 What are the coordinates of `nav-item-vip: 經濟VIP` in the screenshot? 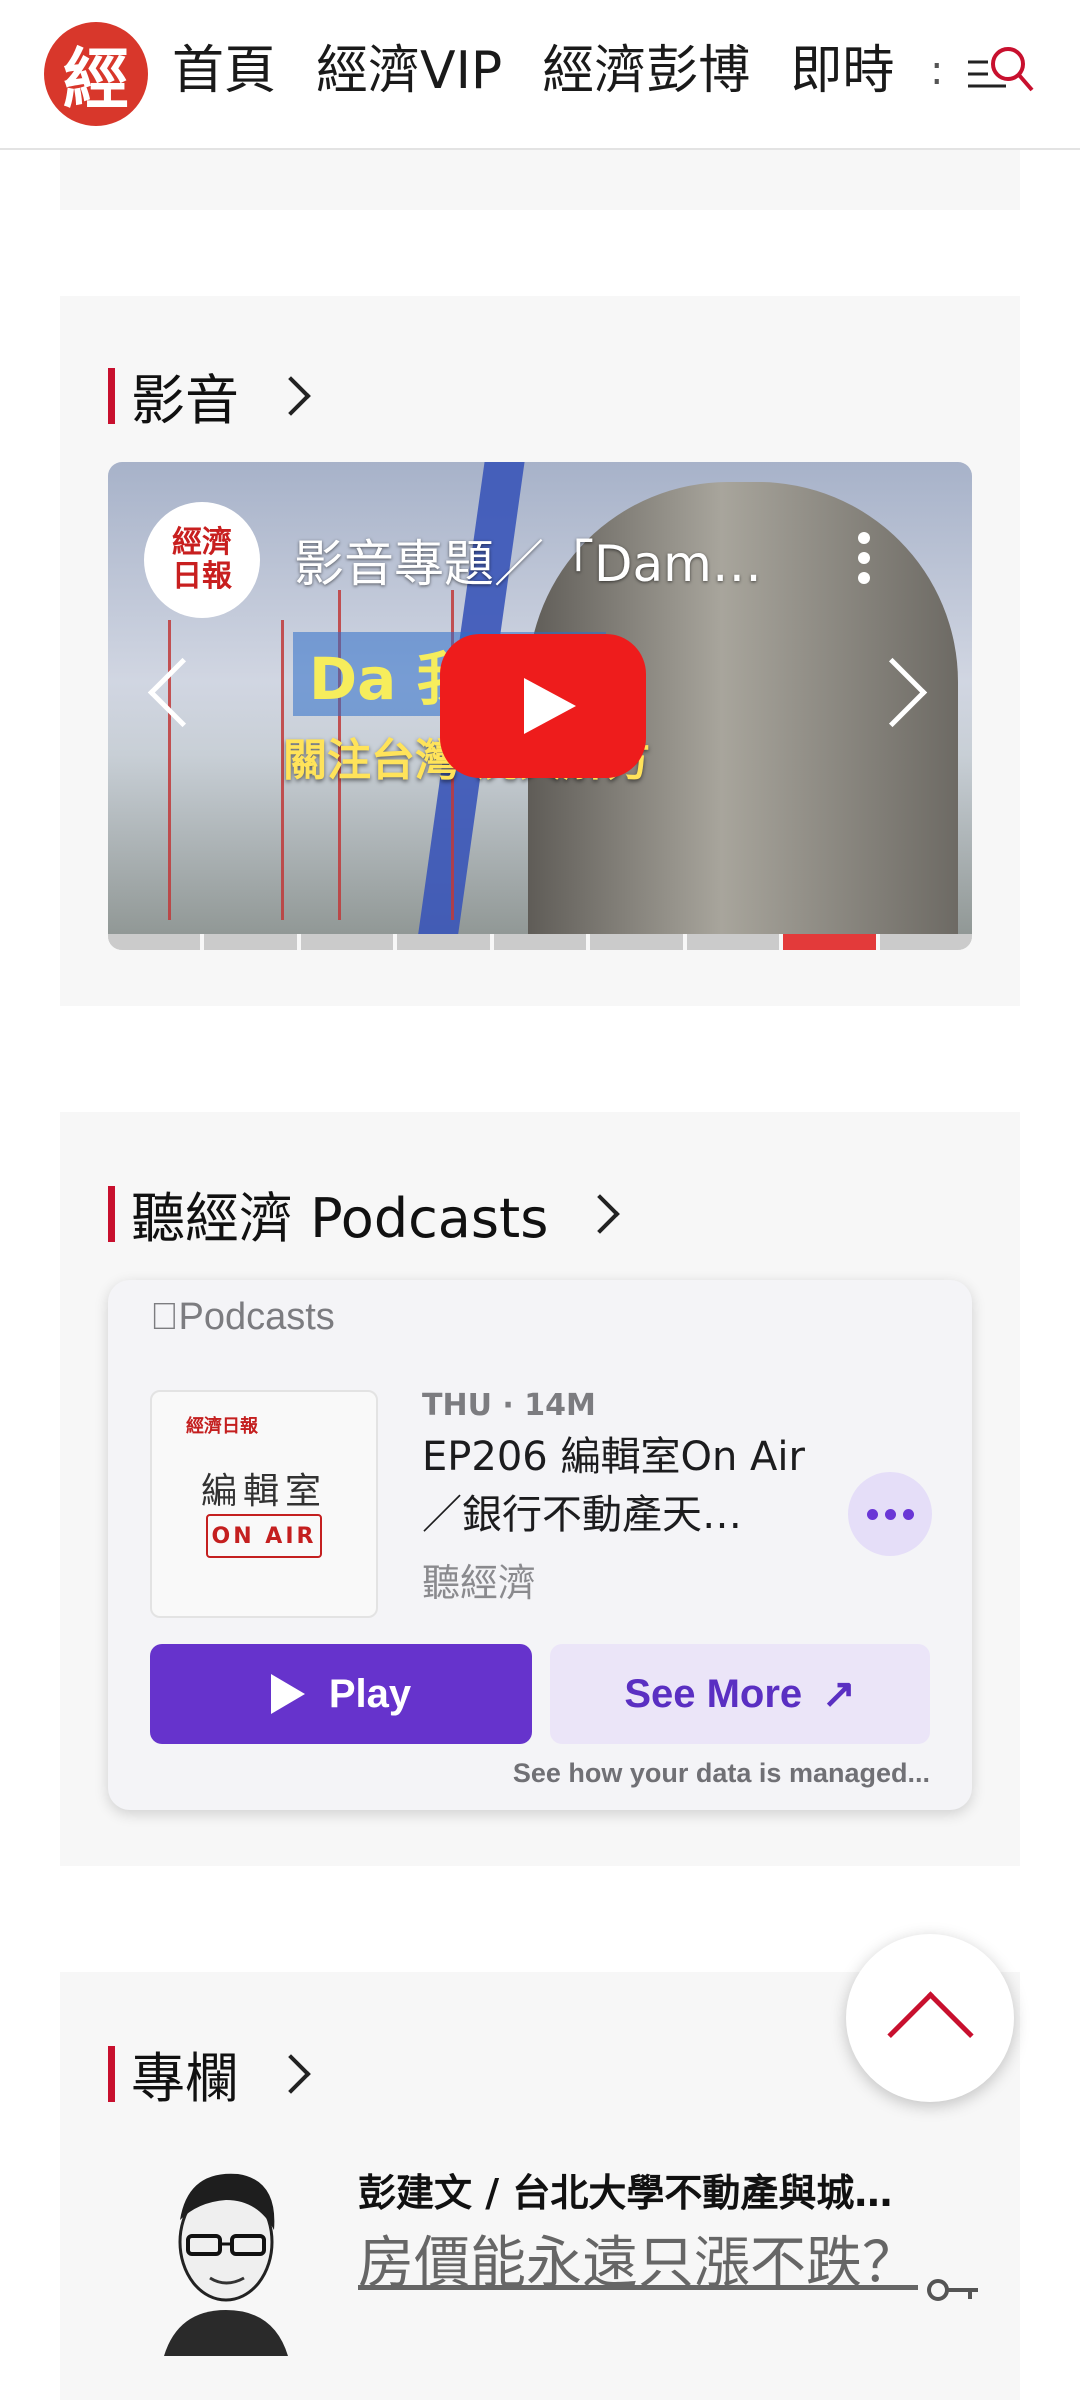 It's located at (409, 65).